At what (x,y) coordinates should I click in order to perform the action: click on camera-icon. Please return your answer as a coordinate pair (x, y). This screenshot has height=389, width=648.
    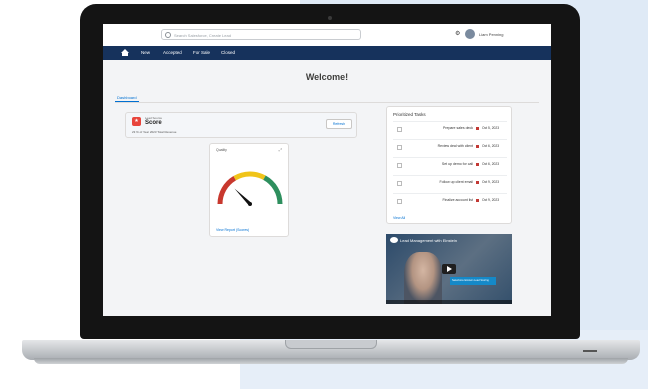
    Looking at the image, I should click on (330, 18).